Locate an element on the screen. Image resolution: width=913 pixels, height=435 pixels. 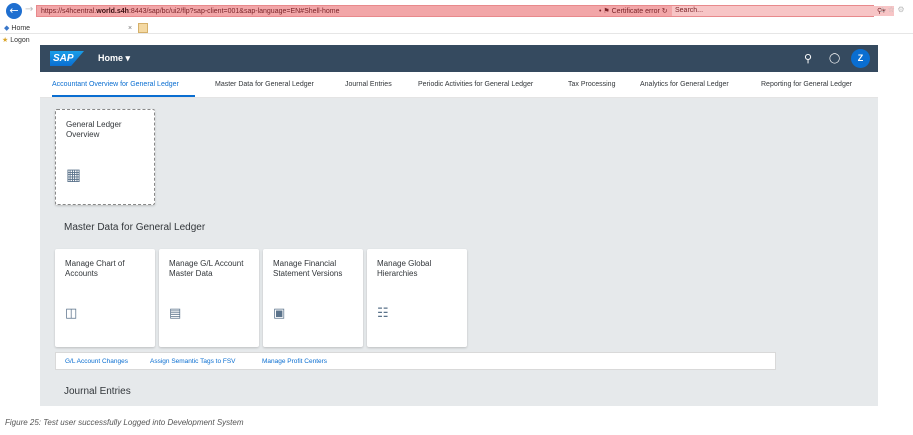
tab-master-data: Master Data for General Ledger is located at coordinates (264, 85).